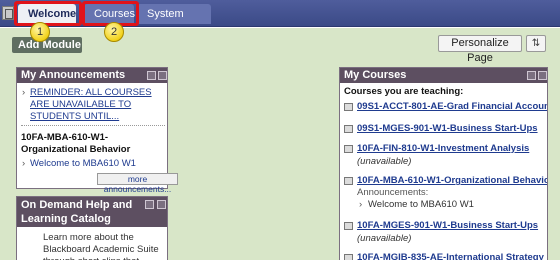  Describe the element at coordinates (83, 163) in the screenshot. I see `announcement-item-link: Welcome to MBA610 W1` at that location.